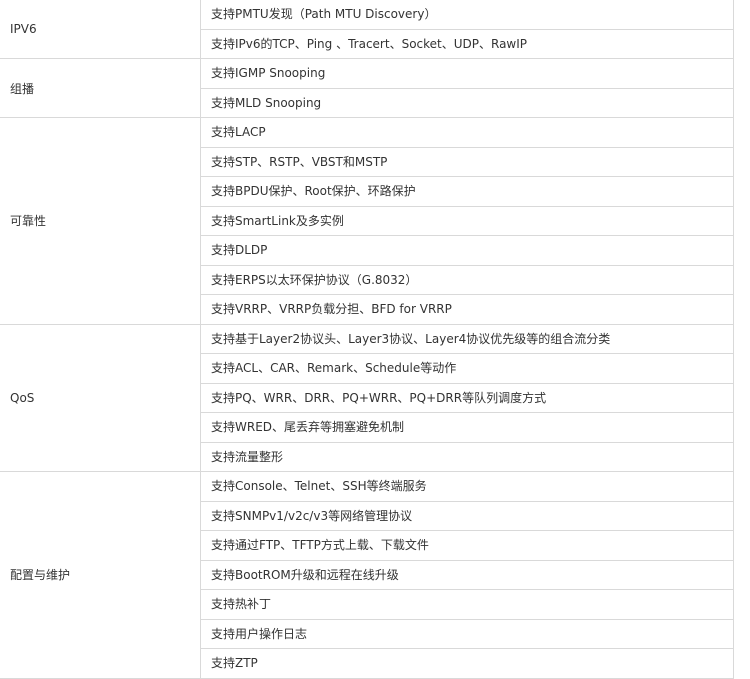 Image resolution: width=750 pixels, height=679 pixels. Describe the element at coordinates (100, 29) in the screenshot. I see `category-cell: IPV6` at that location.